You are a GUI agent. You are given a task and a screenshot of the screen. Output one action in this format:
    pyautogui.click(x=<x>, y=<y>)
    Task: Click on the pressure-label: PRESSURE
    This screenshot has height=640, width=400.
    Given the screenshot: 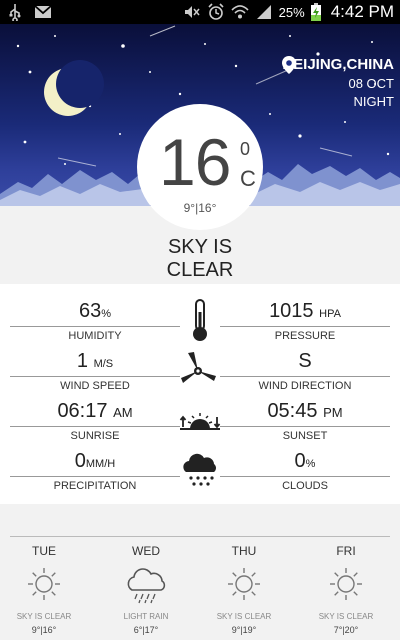 What is the action you would take?
    pyautogui.click(x=305, y=336)
    